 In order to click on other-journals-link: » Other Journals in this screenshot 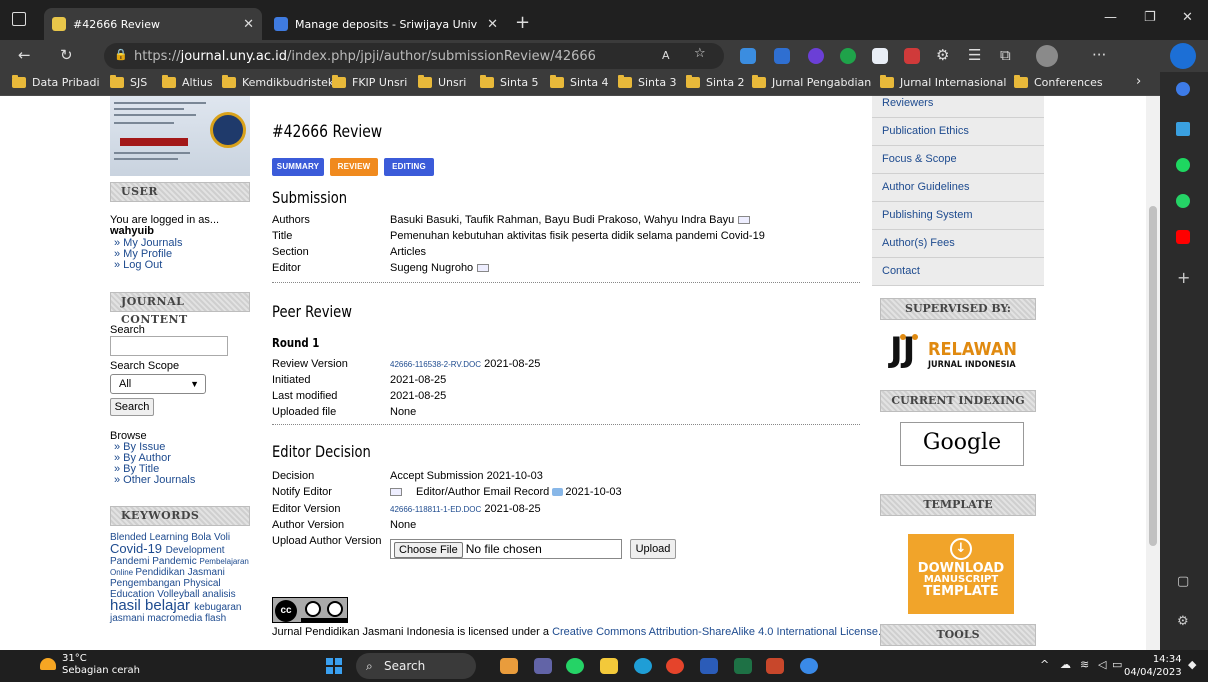, I will do `click(154, 480)`.